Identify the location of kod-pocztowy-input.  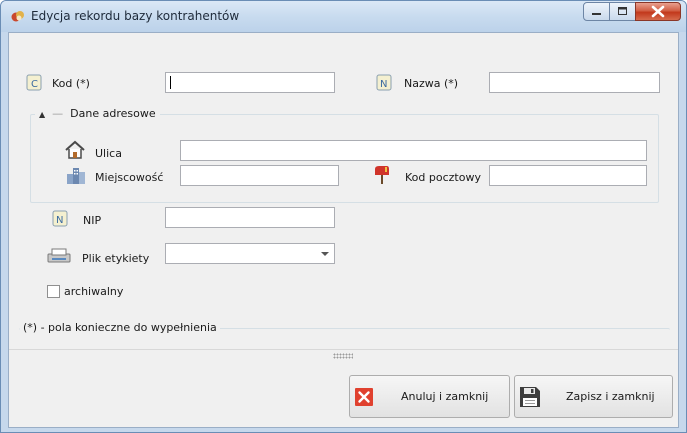
(568, 175).